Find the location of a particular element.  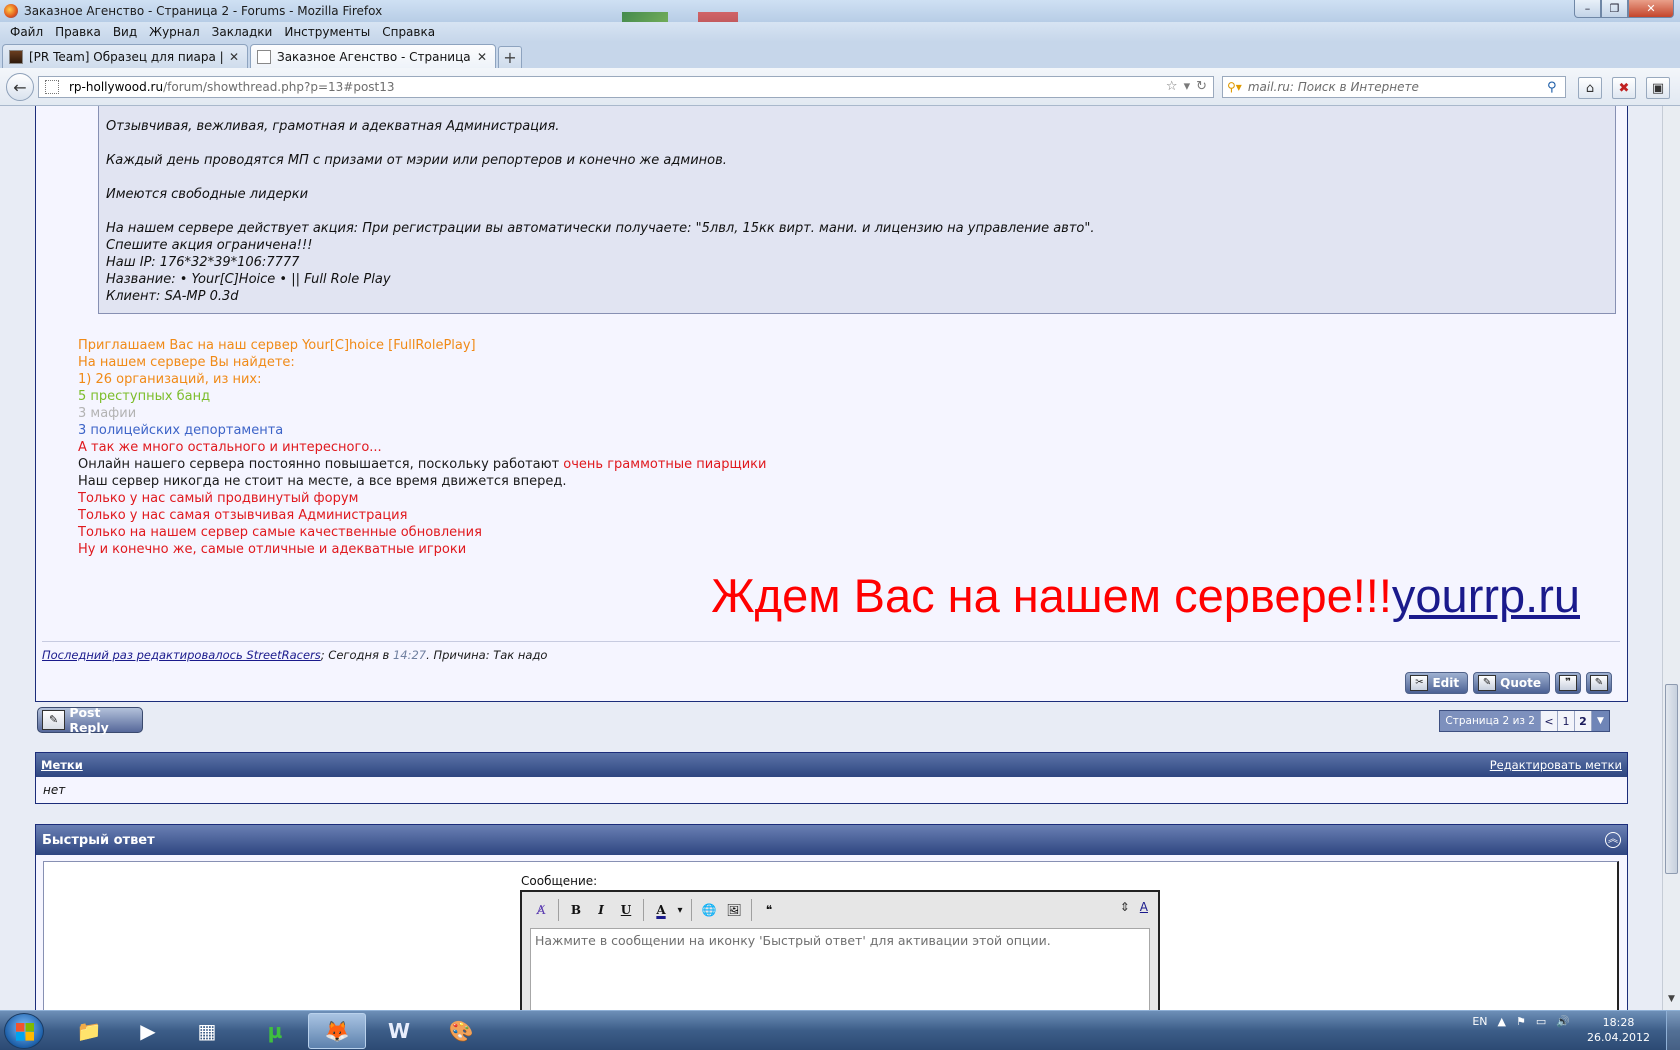

quote-button: ✎ Quote is located at coordinates (1511, 683).